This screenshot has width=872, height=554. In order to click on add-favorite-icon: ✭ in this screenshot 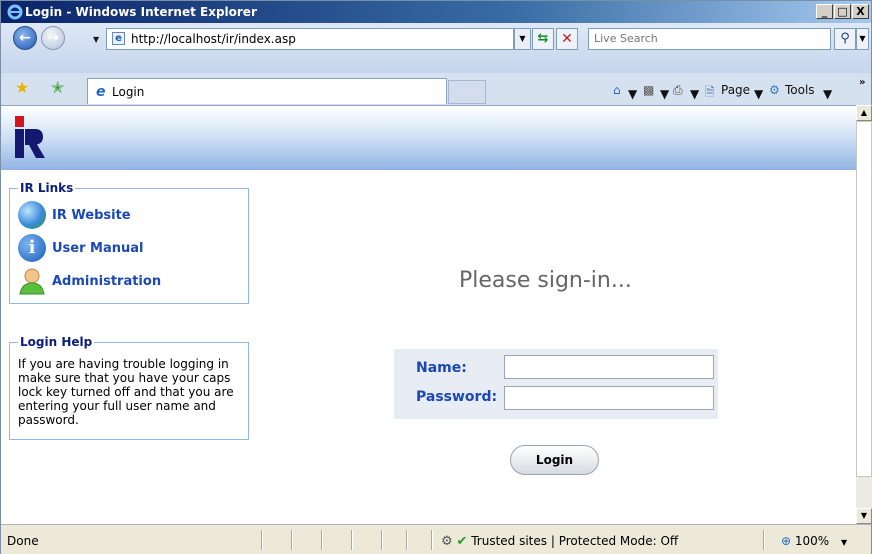, I will do `click(57, 88)`.